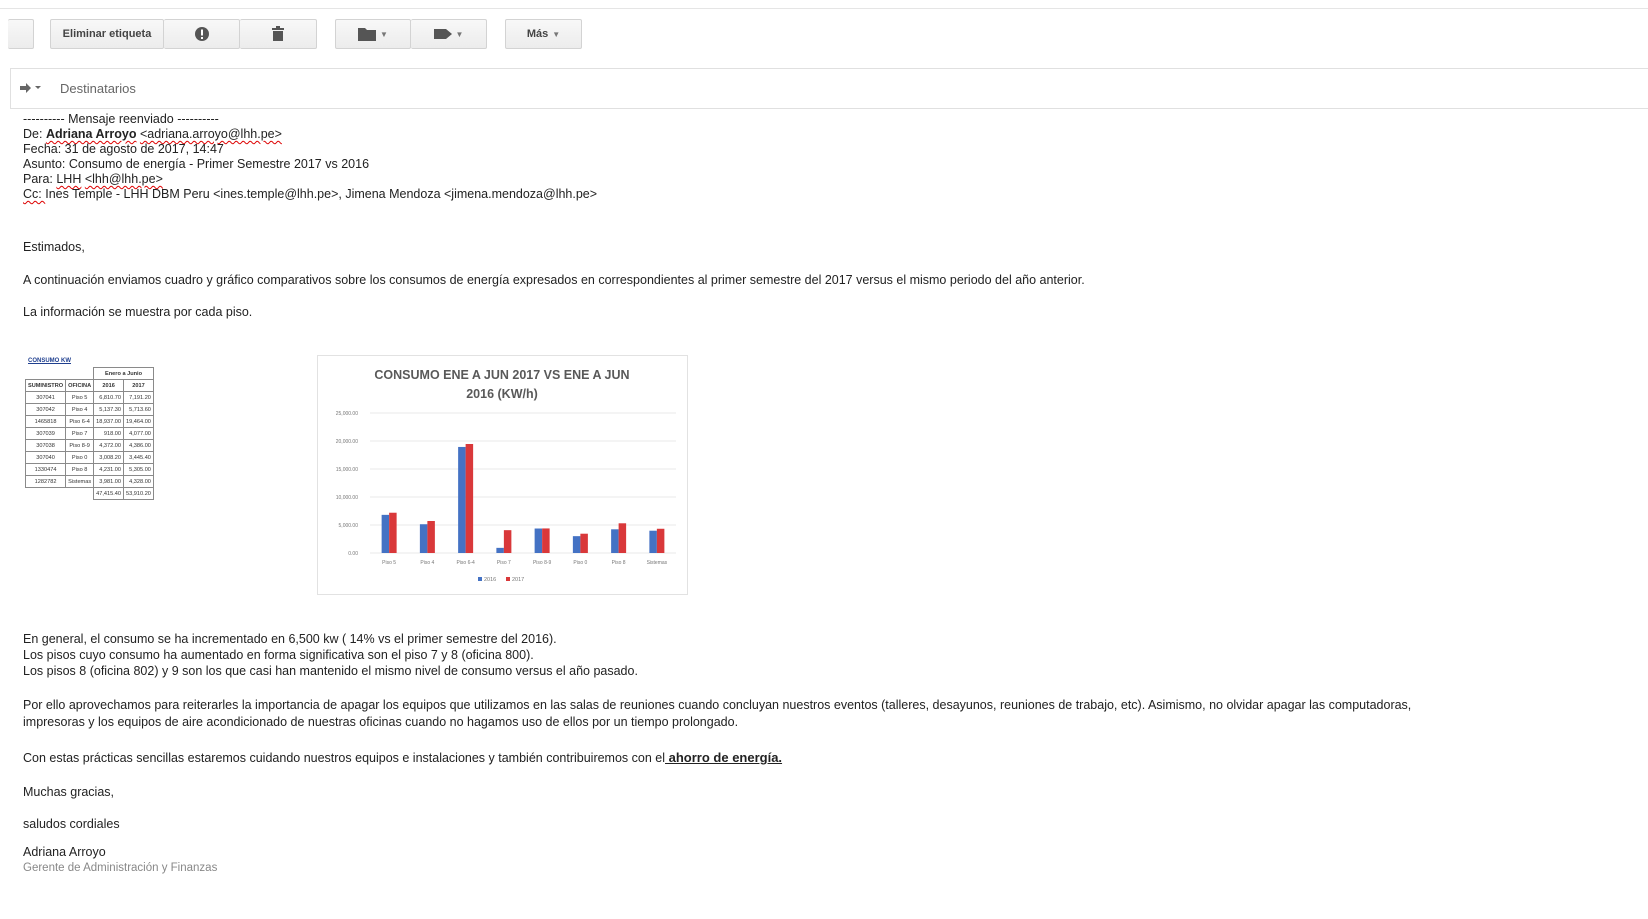  Describe the element at coordinates (109, 445) in the screenshot. I see `table-cell: 4,372.00` at that location.